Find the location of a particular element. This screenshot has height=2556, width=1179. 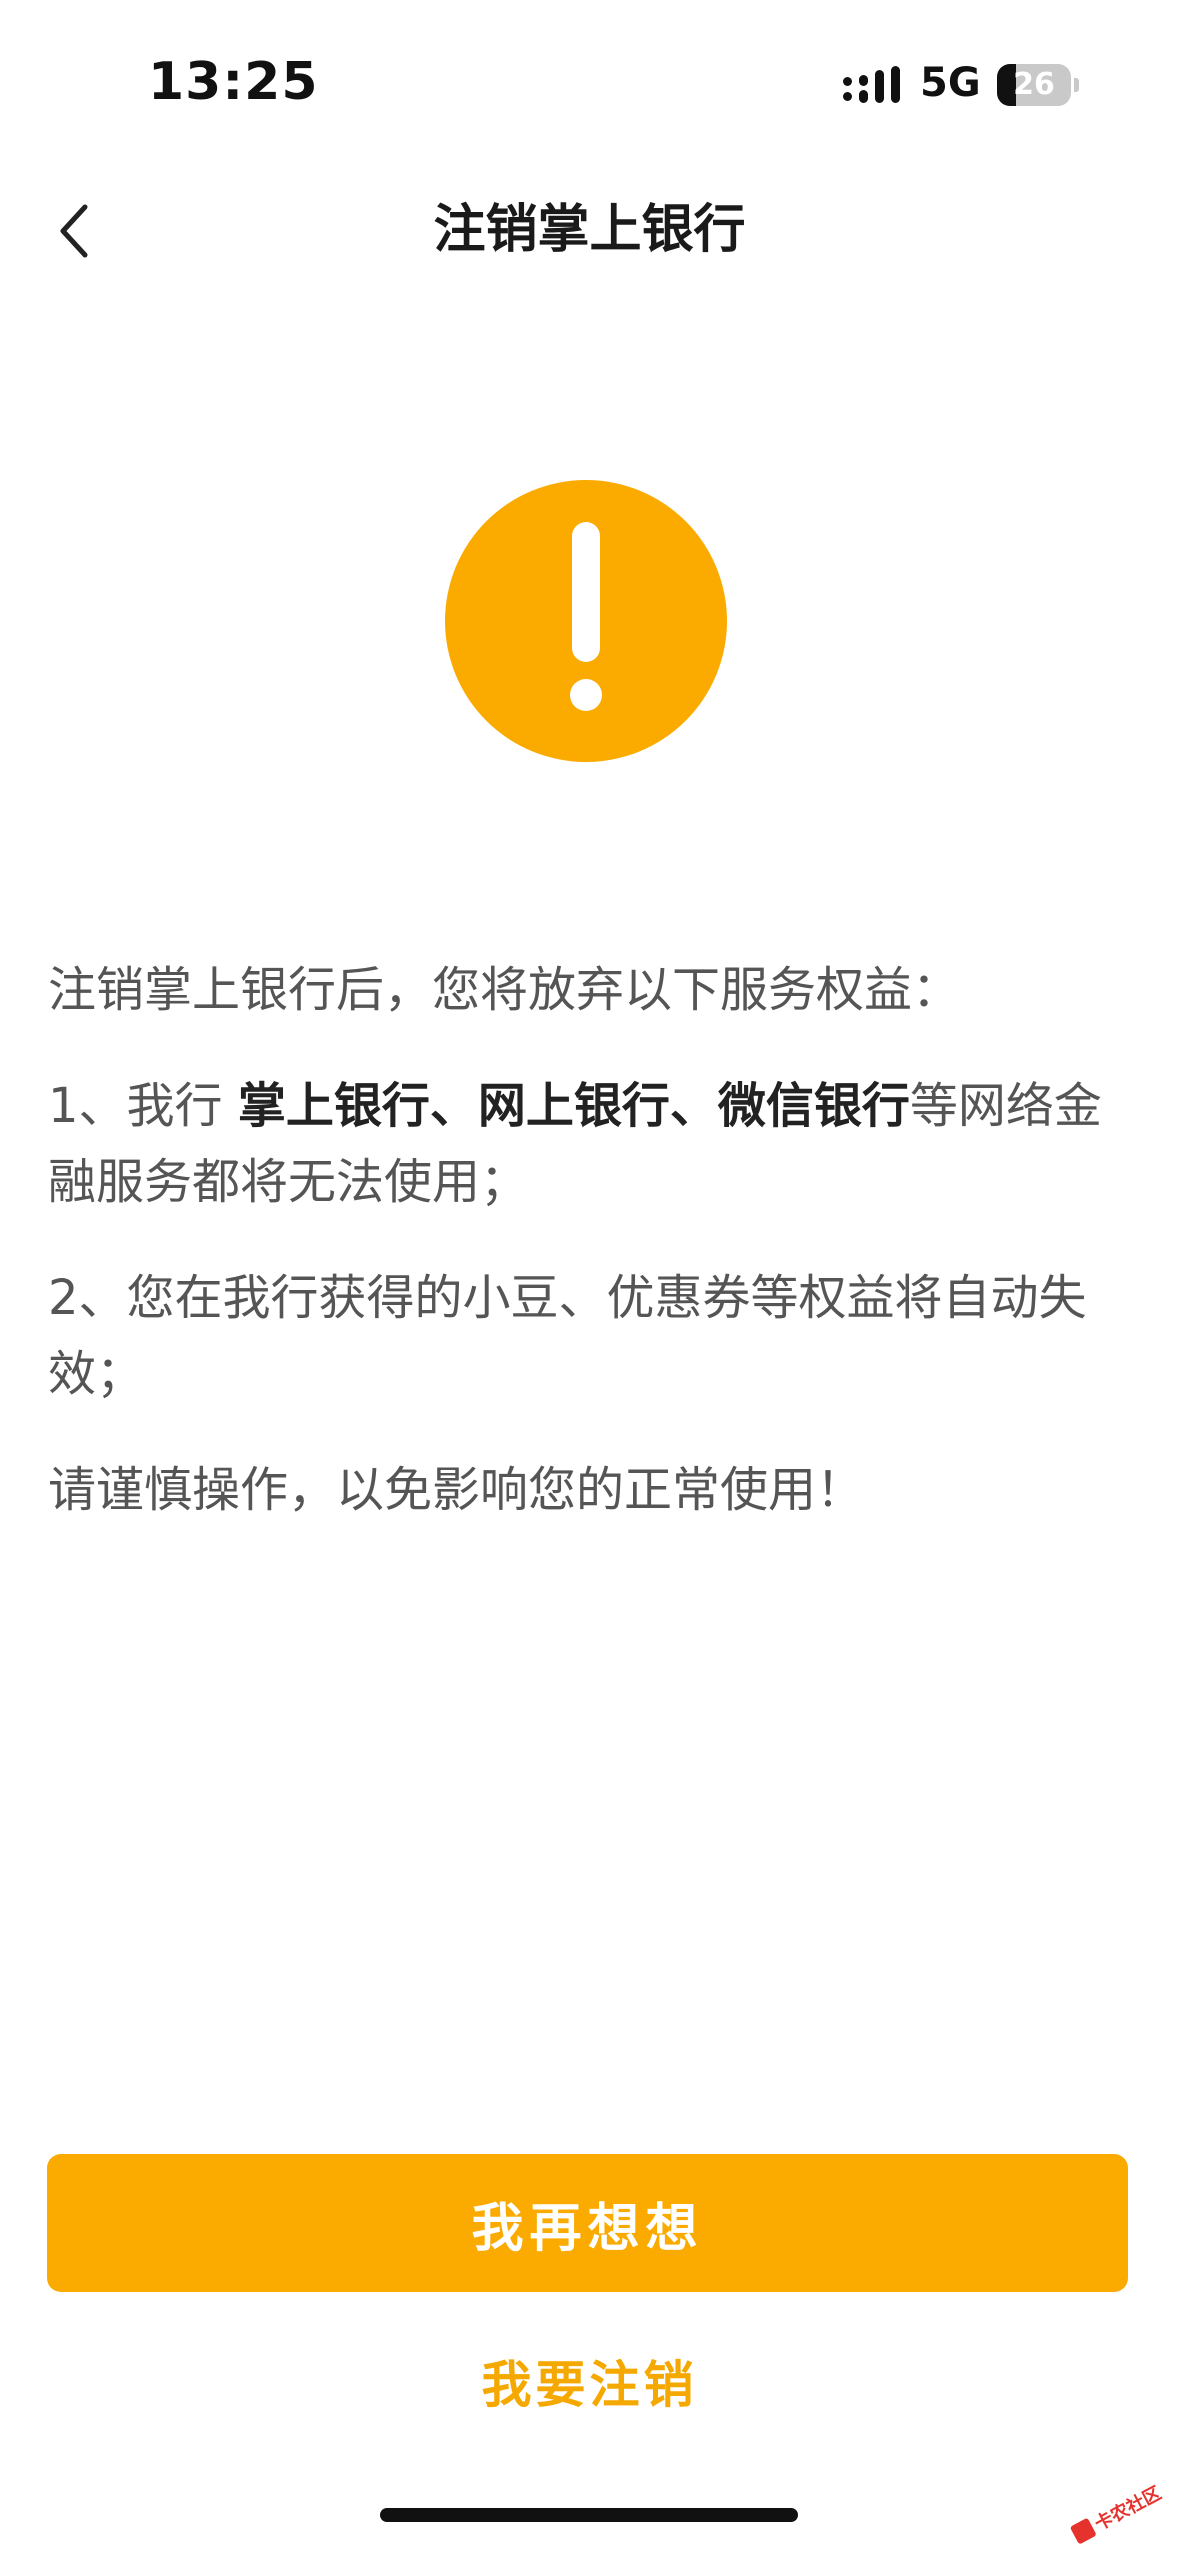

status-time: 13:25 is located at coordinates (233, 82).